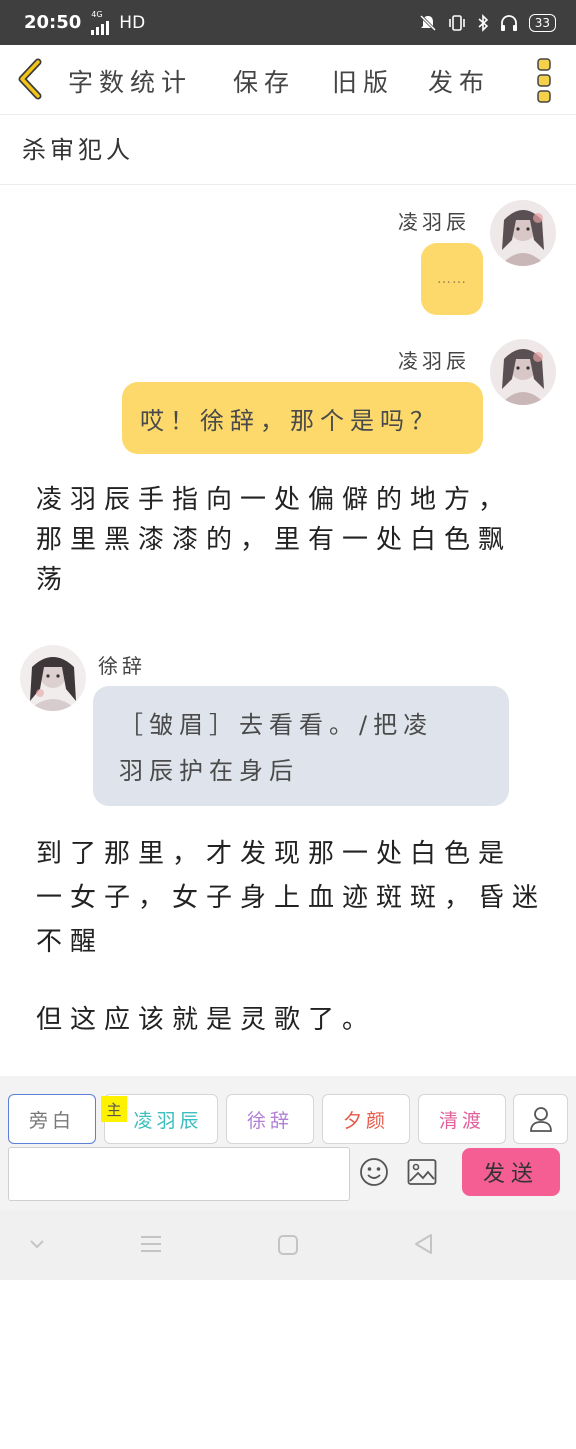 Image resolution: width=576 pixels, height=1449 pixels. Describe the element at coordinates (264, 81) in the screenshot. I see `save-button: 保存` at that location.